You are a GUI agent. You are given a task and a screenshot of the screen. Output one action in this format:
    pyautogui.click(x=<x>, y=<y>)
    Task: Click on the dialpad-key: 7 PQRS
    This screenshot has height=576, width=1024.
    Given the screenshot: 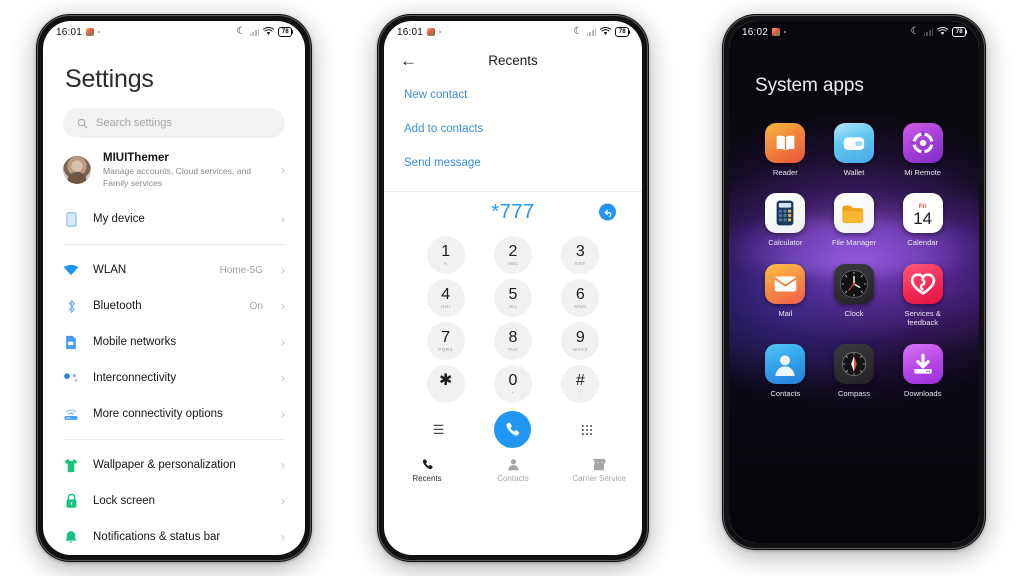 What is the action you would take?
    pyautogui.click(x=445, y=341)
    